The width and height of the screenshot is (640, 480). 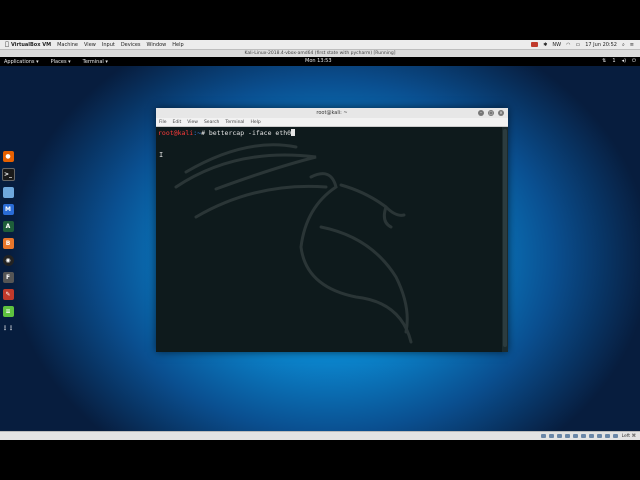 I want to click on vm-status-bar: Left ⌘, so click(x=320, y=435).